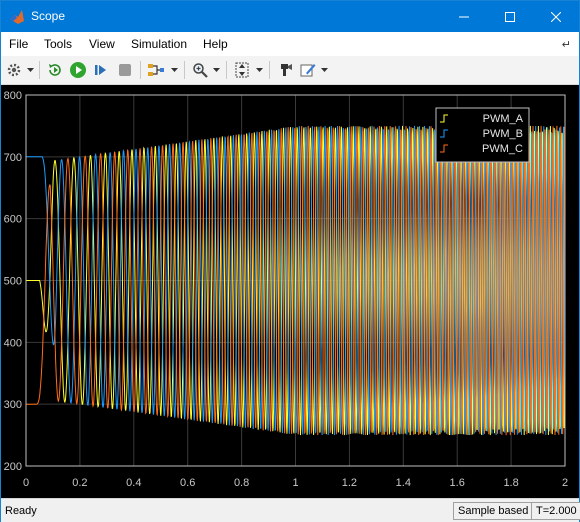 This screenshot has height=522, width=580. I want to click on y-tick-label: 500, so click(13, 282).